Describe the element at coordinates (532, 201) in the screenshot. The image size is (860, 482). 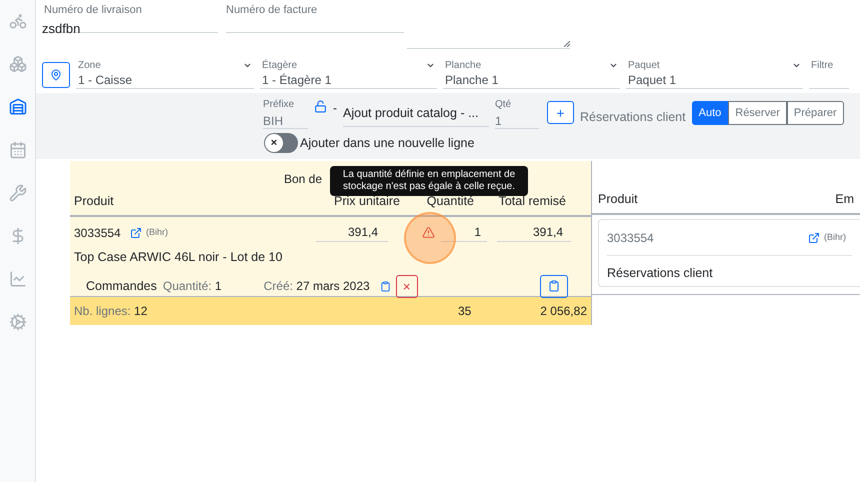
I see `column-header: Total remisé` at that location.